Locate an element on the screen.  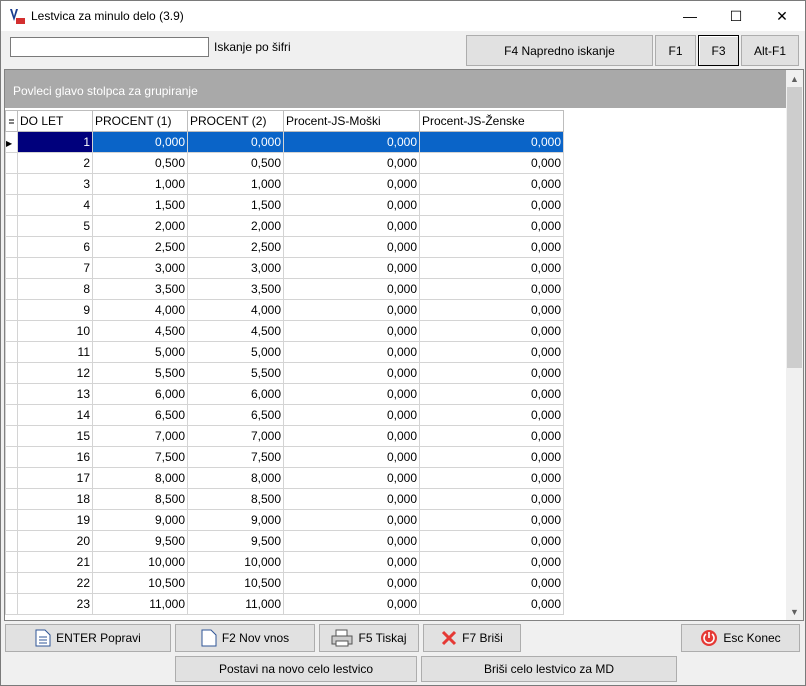
table-cell: 10,500 is located at coordinates (140, 583).